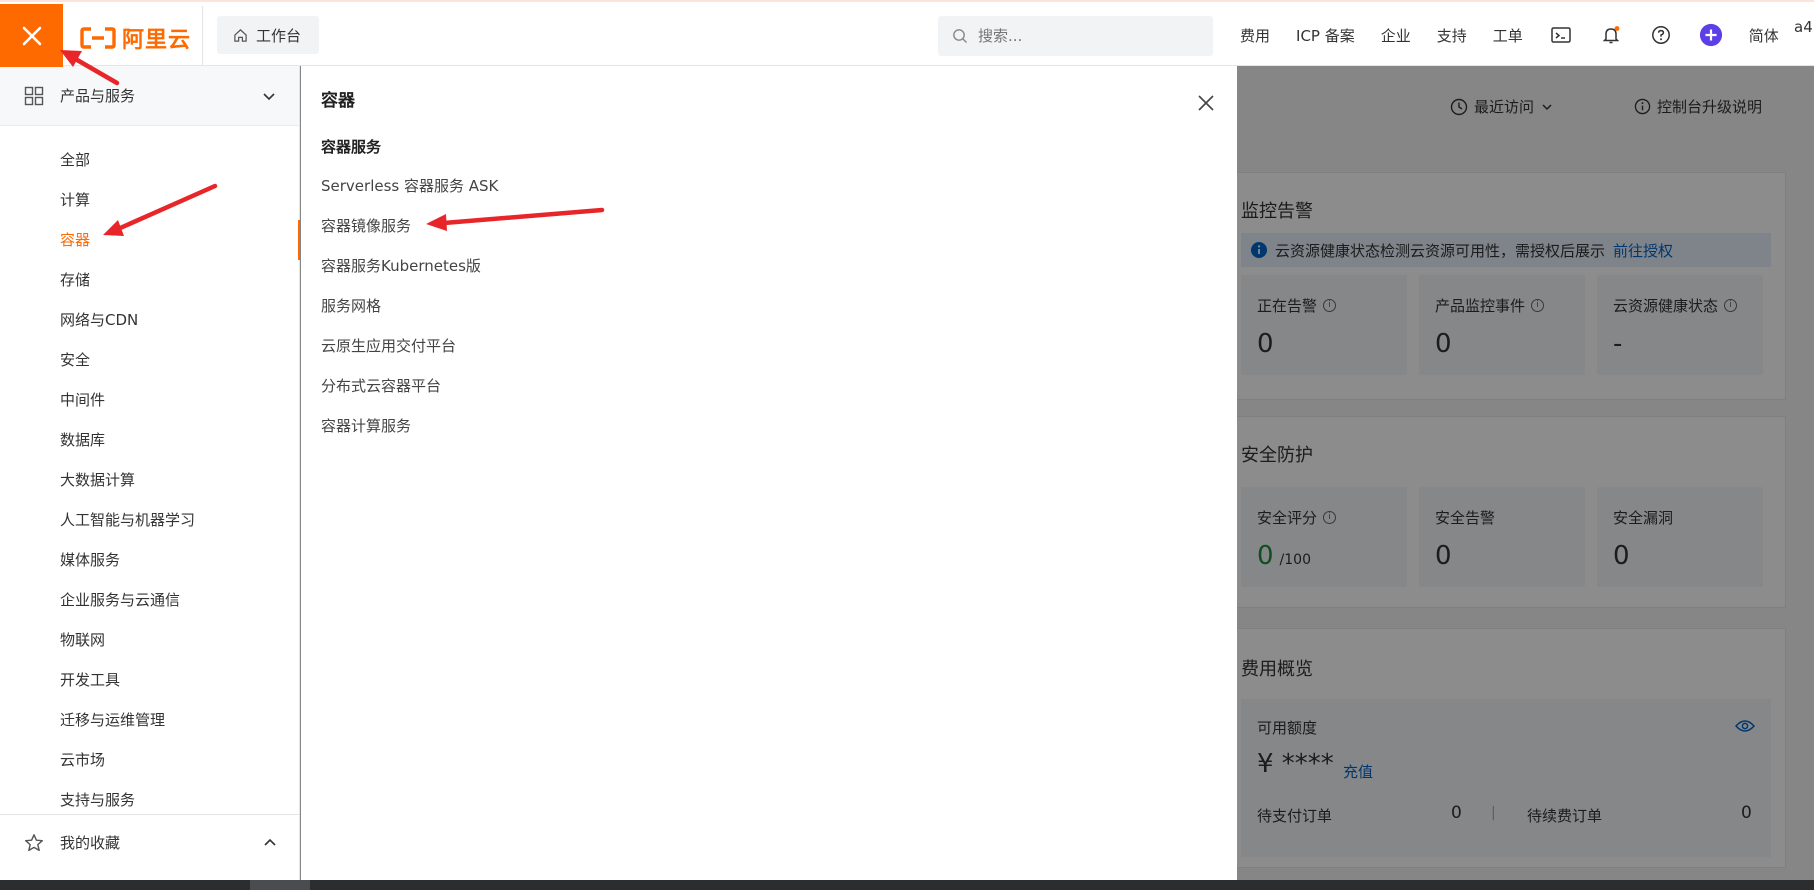  What do you see at coordinates (34, 842) in the screenshot?
I see `star-icon` at bounding box center [34, 842].